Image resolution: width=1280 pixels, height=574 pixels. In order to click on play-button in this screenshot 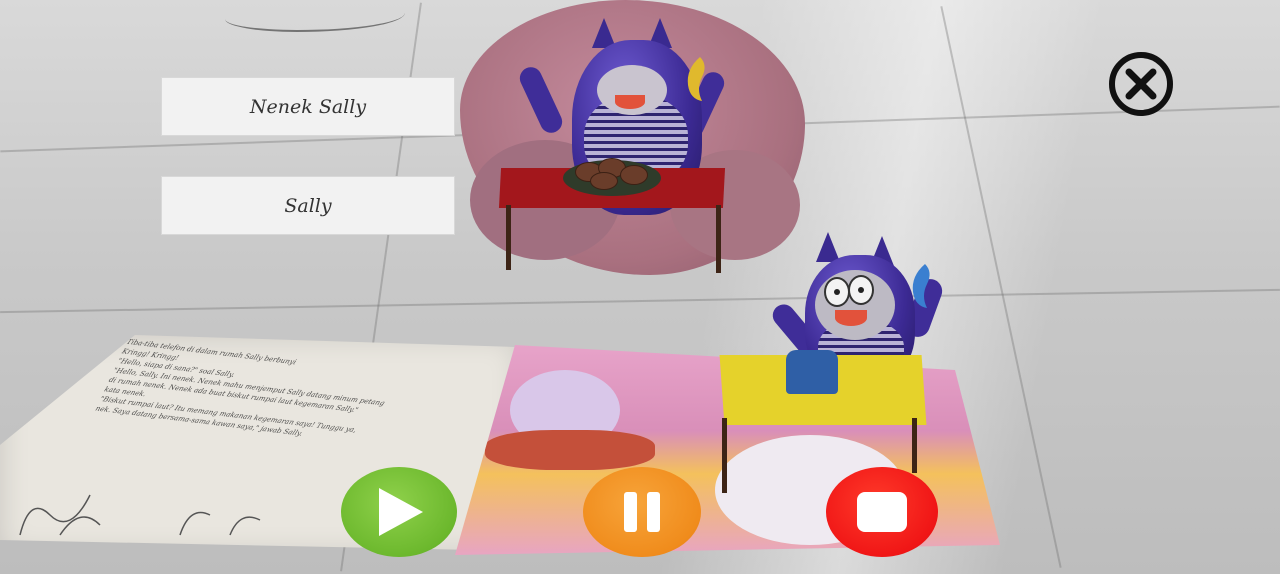, I will do `click(399, 512)`.